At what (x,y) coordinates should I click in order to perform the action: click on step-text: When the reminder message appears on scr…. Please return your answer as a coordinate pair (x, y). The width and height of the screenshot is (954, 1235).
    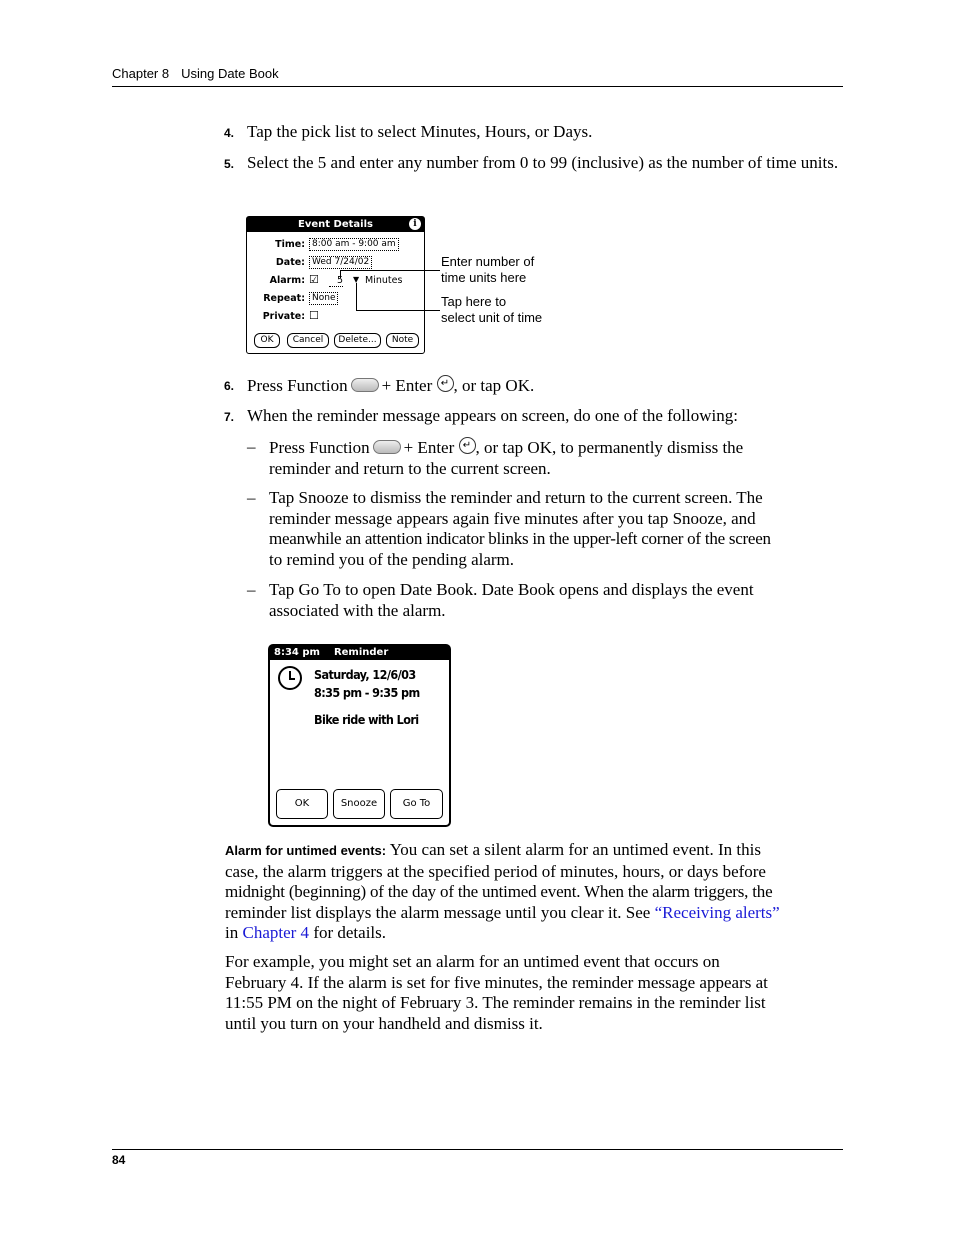
    Looking at the image, I should click on (492, 415).